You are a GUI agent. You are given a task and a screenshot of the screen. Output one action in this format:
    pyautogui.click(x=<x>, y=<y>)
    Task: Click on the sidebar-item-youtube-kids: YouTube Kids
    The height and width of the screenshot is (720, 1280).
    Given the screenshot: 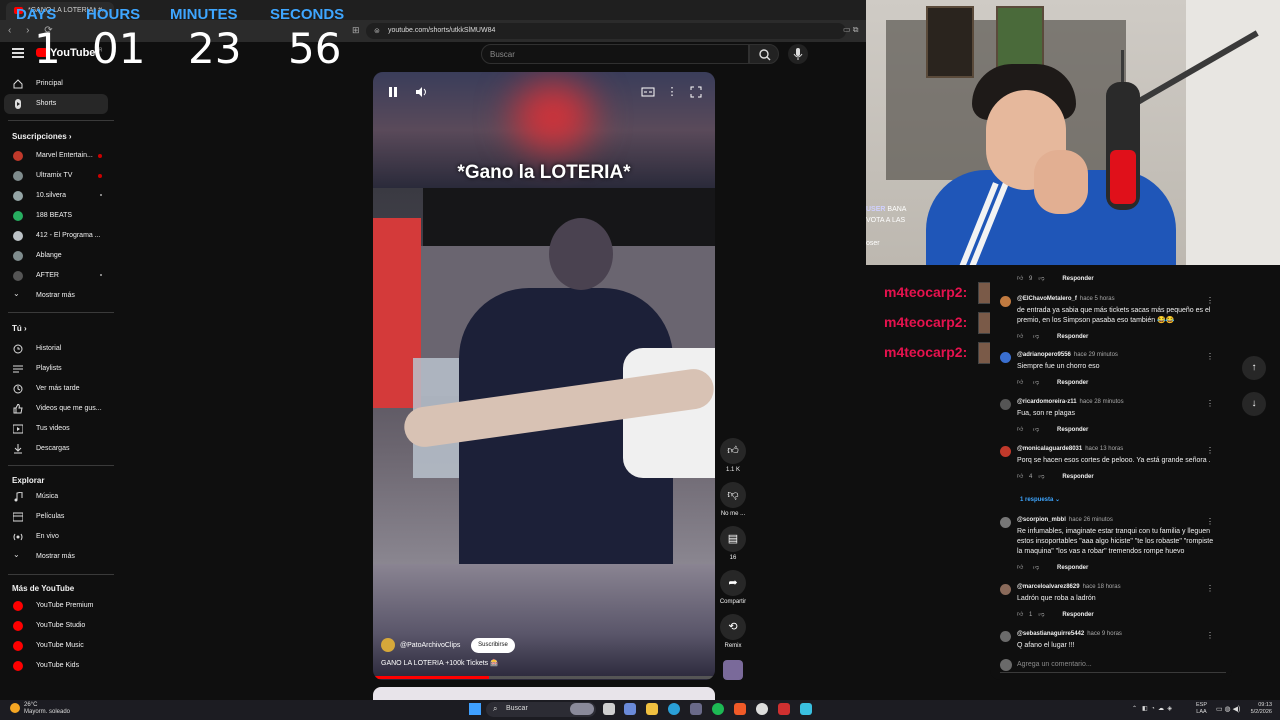 What is the action you would take?
    pyautogui.click(x=56, y=666)
    